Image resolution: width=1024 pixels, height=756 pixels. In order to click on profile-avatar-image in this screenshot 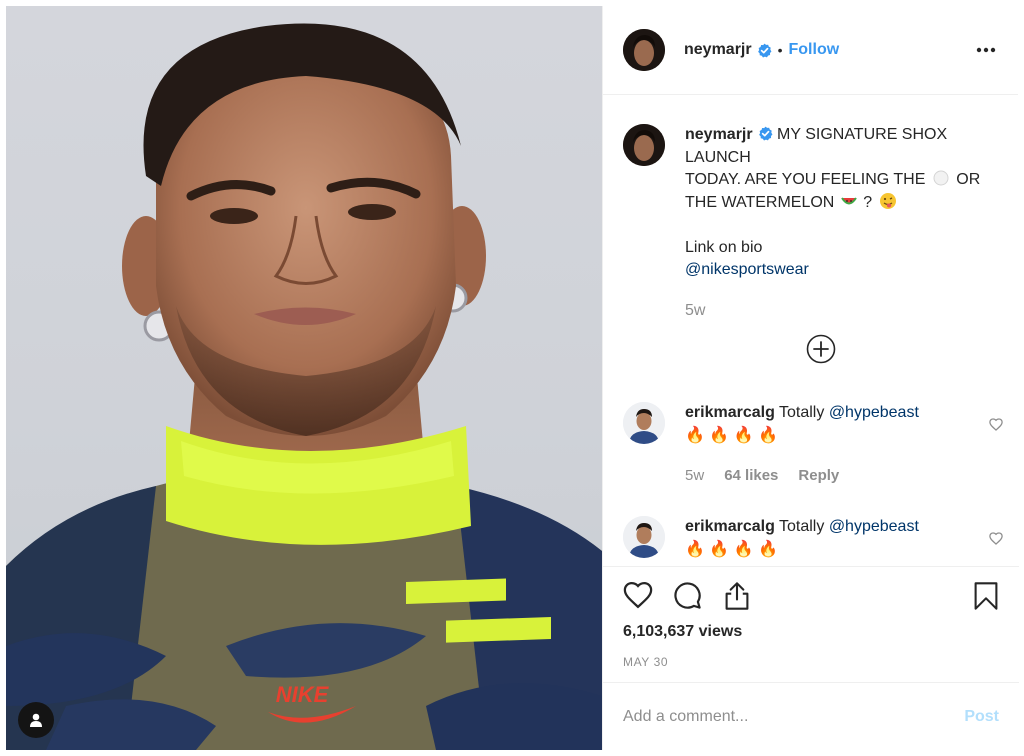, I will do `click(644, 50)`.